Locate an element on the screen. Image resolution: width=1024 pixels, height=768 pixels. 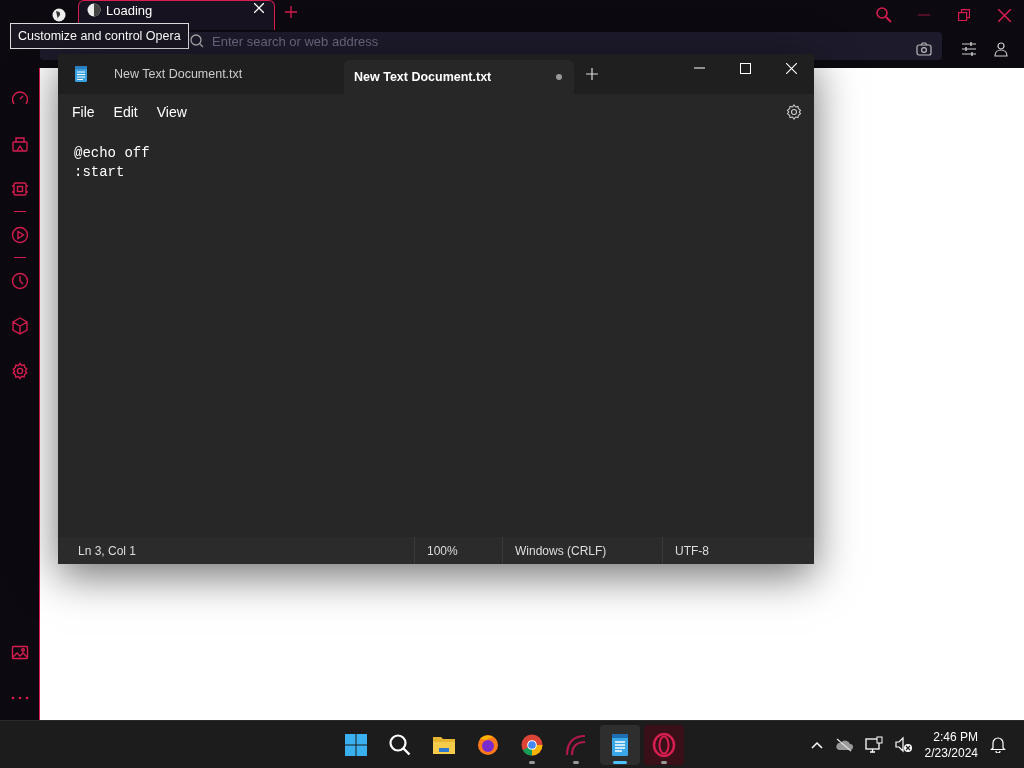
cube-icon is located at coordinates (19, 325).